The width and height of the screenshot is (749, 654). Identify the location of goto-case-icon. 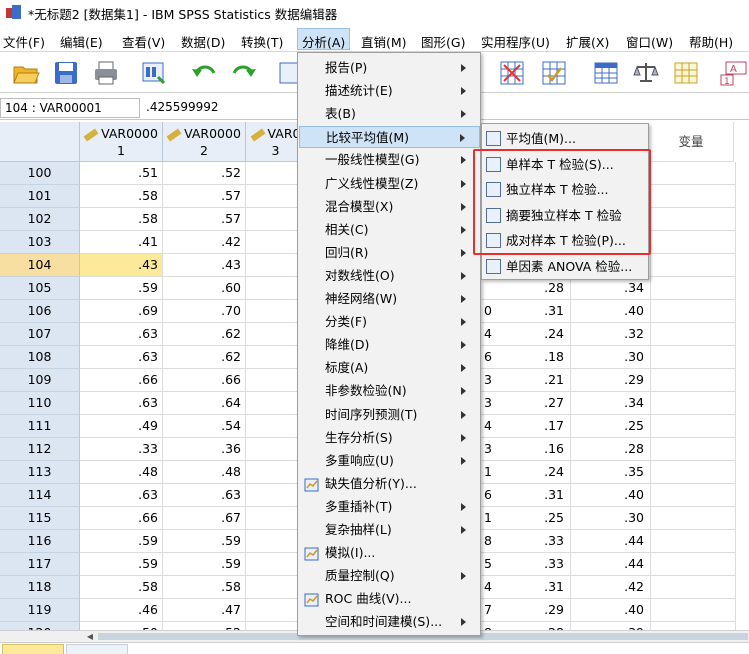
(284, 73).